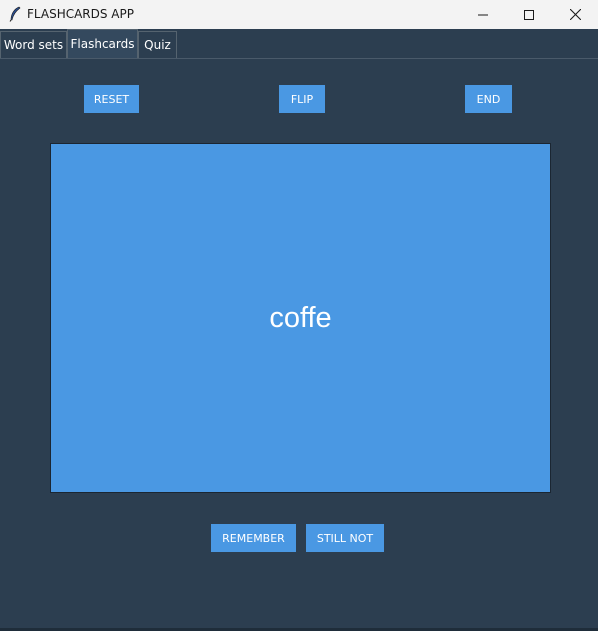 This screenshot has width=598, height=631. What do you see at coordinates (111, 99) in the screenshot?
I see `reset-button: RESET` at bounding box center [111, 99].